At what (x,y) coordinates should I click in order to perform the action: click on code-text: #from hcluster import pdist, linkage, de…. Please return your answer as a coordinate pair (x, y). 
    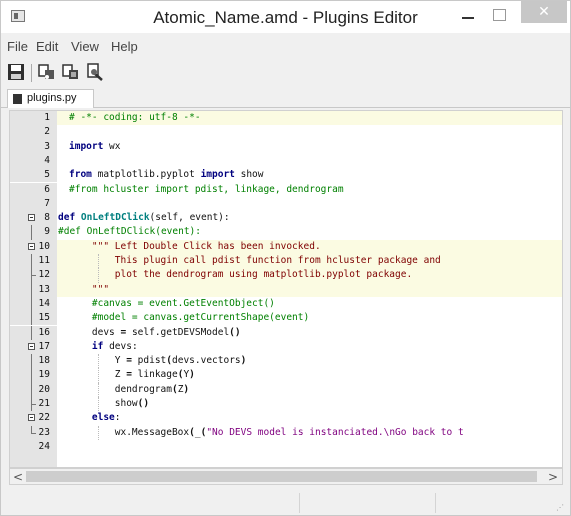
    Looking at the image, I should click on (206, 189).